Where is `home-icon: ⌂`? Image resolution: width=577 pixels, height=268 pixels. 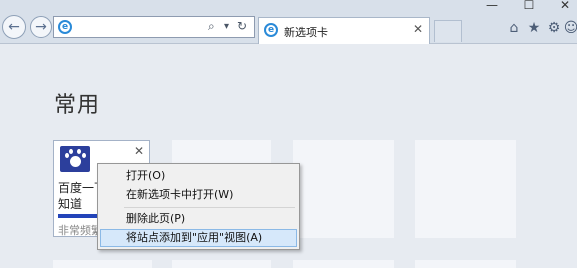
home-icon: ⌂ is located at coordinates (514, 28).